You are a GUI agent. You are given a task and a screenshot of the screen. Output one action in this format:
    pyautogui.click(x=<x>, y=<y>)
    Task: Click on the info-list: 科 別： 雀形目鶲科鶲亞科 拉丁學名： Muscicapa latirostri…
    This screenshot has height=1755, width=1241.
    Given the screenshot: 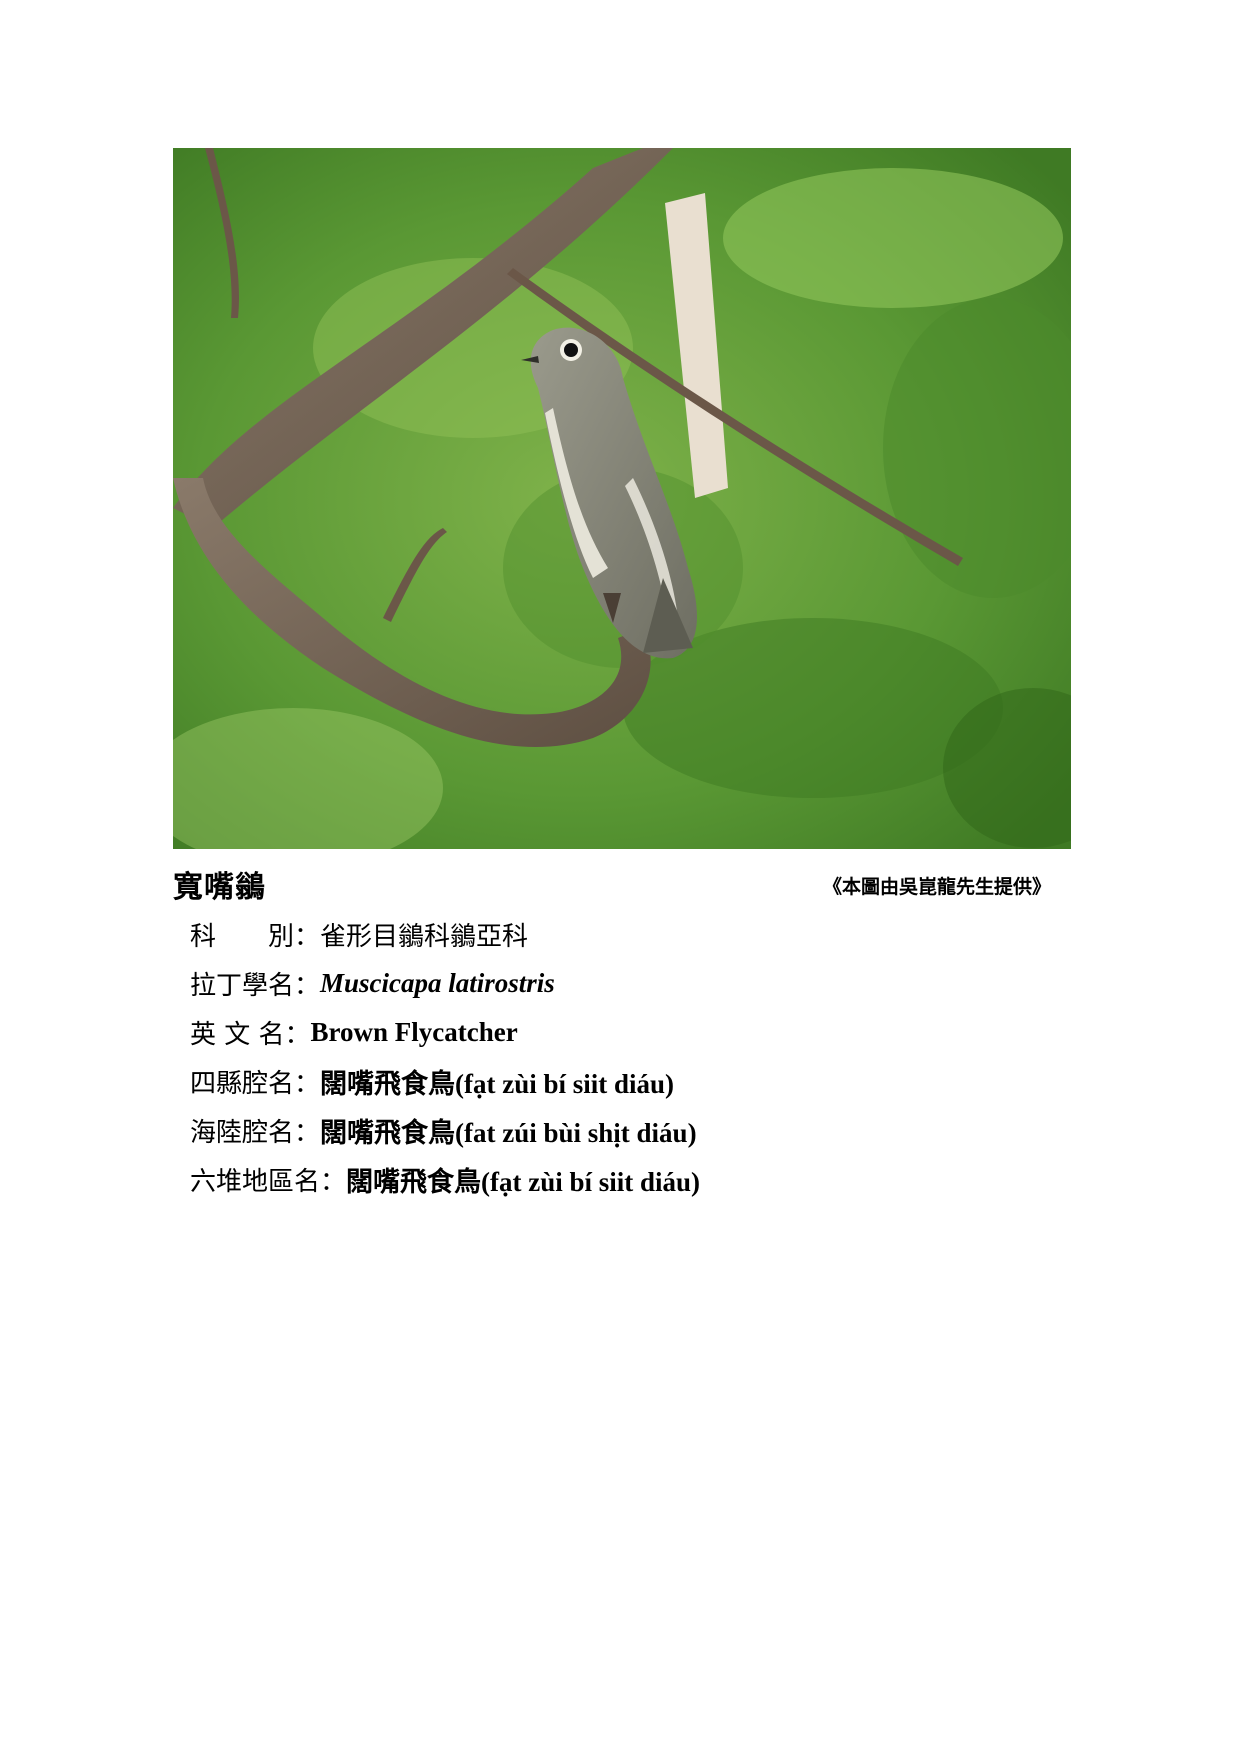 What is the action you would take?
    pyautogui.click(x=445, y=1057)
    